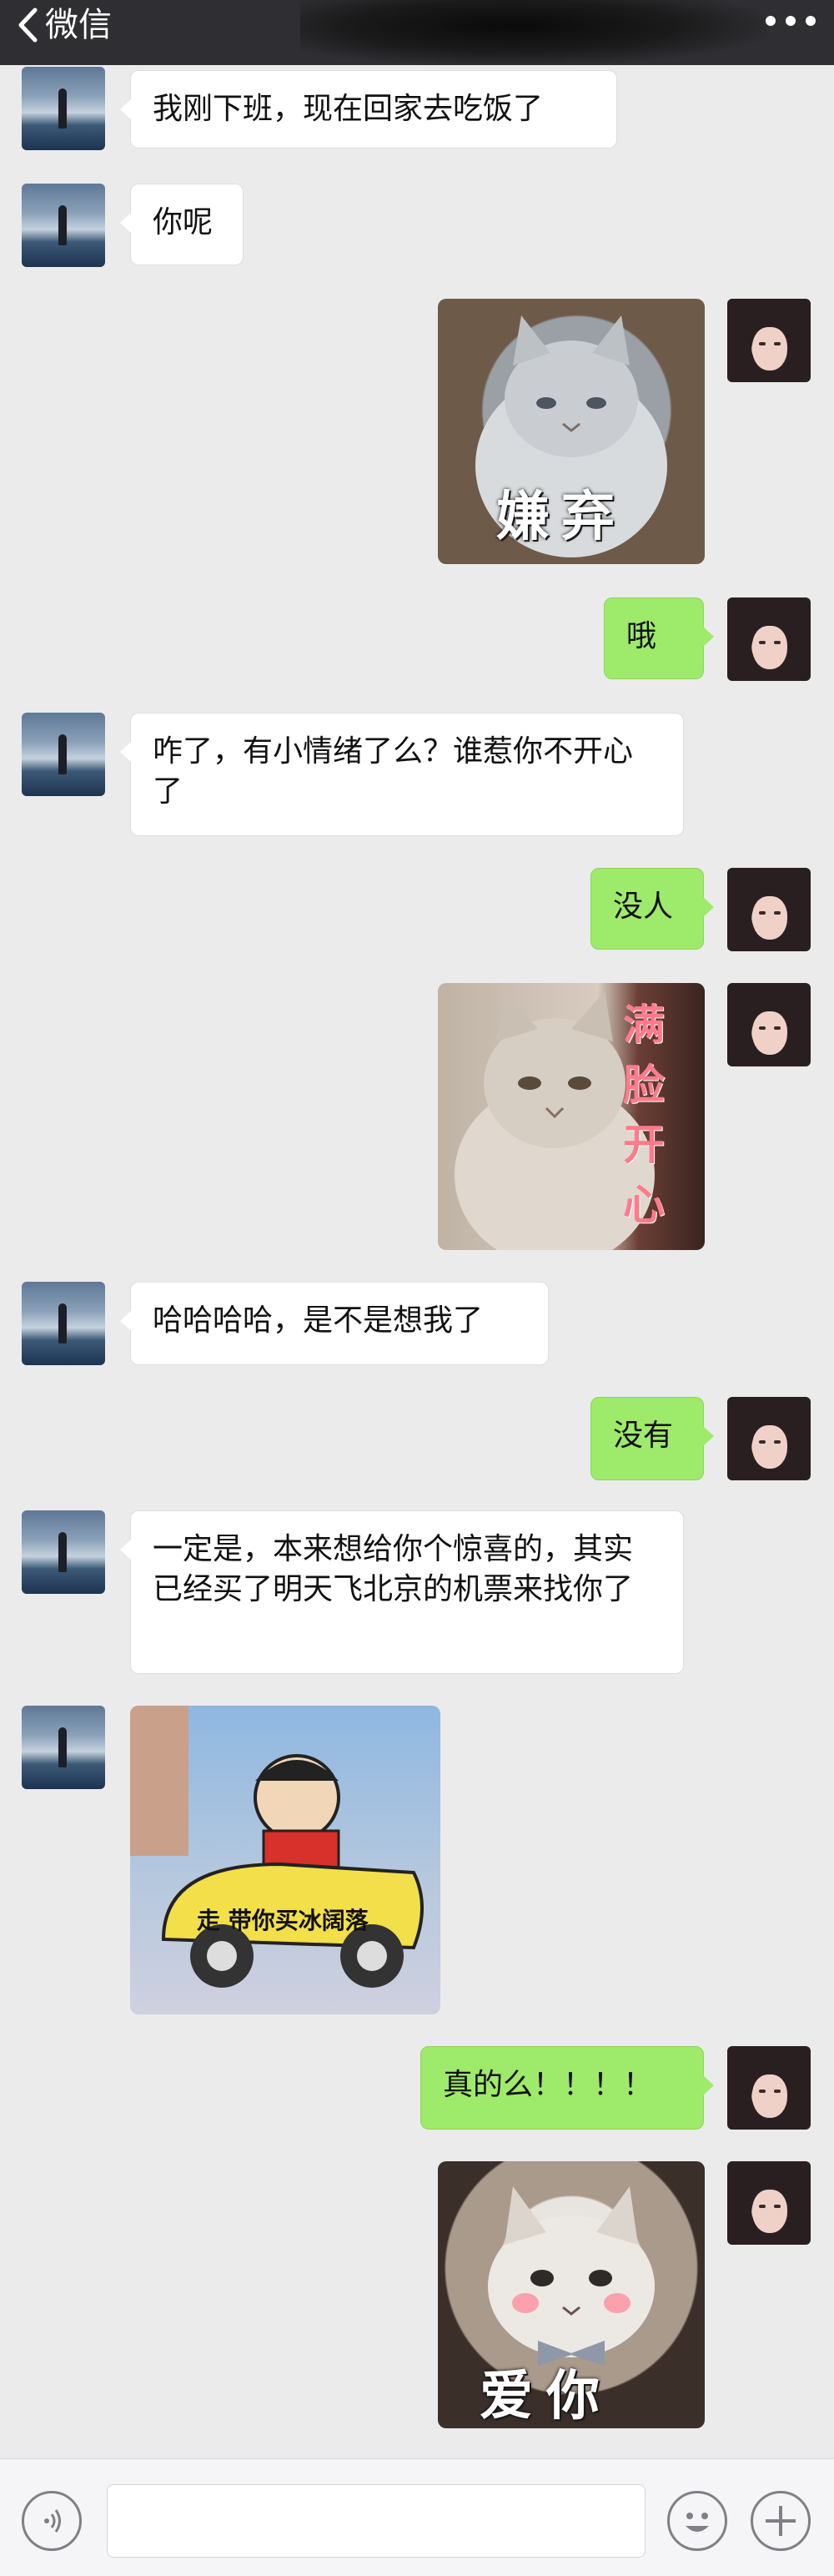  What do you see at coordinates (546, 2396) in the screenshot?
I see `sticker-caption: 爱你` at bounding box center [546, 2396].